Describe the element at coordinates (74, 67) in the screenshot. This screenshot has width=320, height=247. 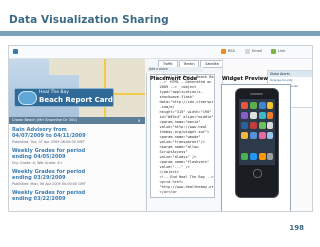
I see `map-land` at that location.